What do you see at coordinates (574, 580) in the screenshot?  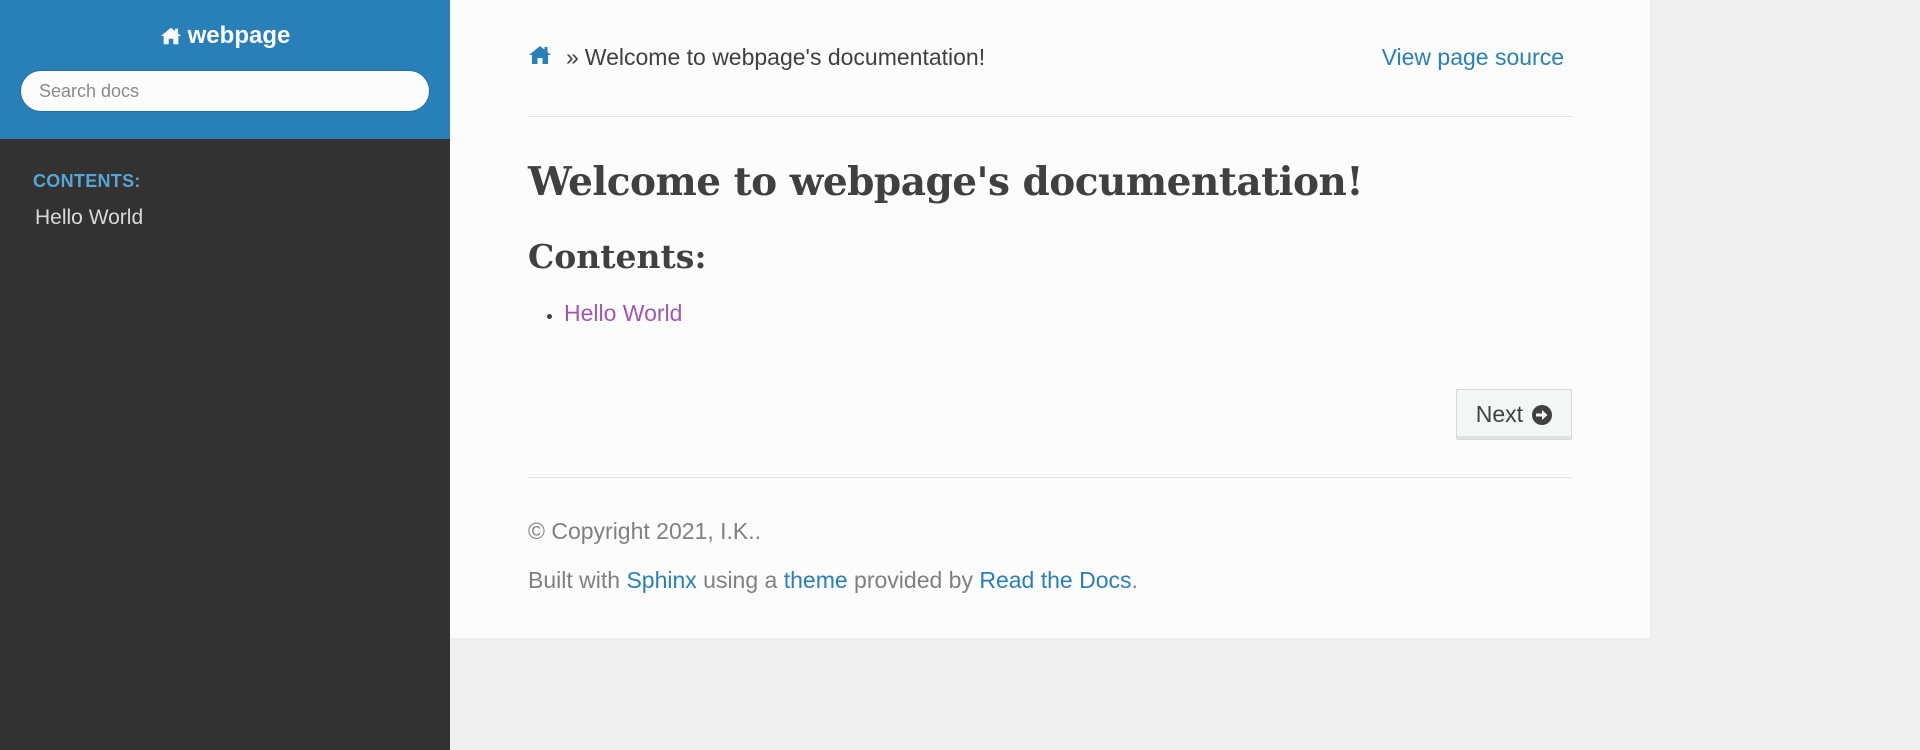 I see `built-prefix: Built with` at bounding box center [574, 580].